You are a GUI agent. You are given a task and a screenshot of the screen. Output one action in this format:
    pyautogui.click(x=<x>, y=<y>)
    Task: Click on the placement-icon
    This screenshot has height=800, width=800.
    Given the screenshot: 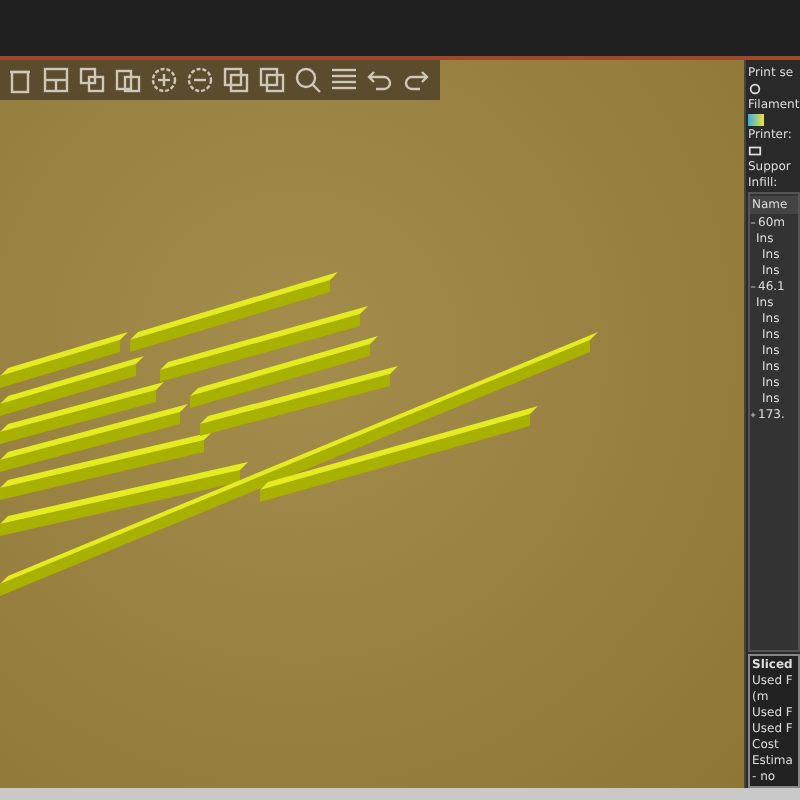 What is the action you would take?
    pyautogui.click(x=272, y=80)
    